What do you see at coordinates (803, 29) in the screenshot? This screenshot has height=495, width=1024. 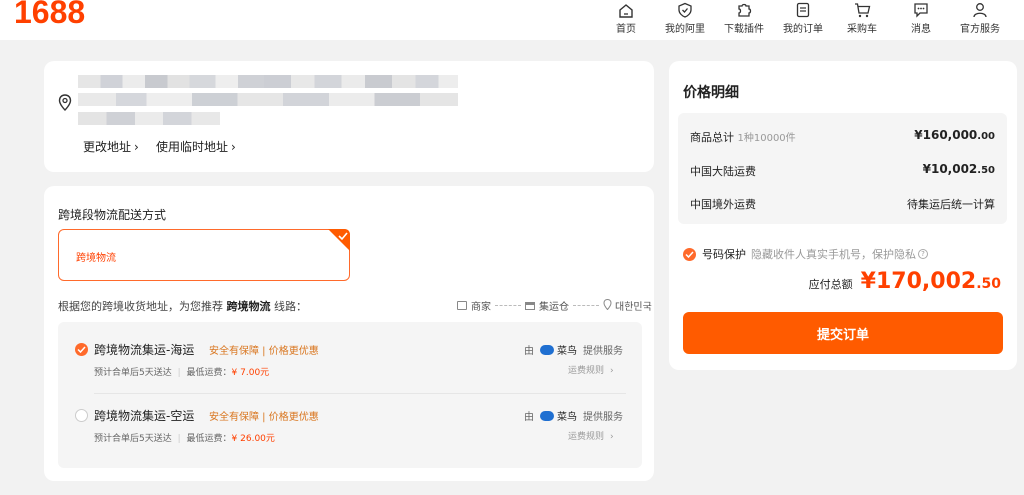 I see `nav-label: 我的订单` at bounding box center [803, 29].